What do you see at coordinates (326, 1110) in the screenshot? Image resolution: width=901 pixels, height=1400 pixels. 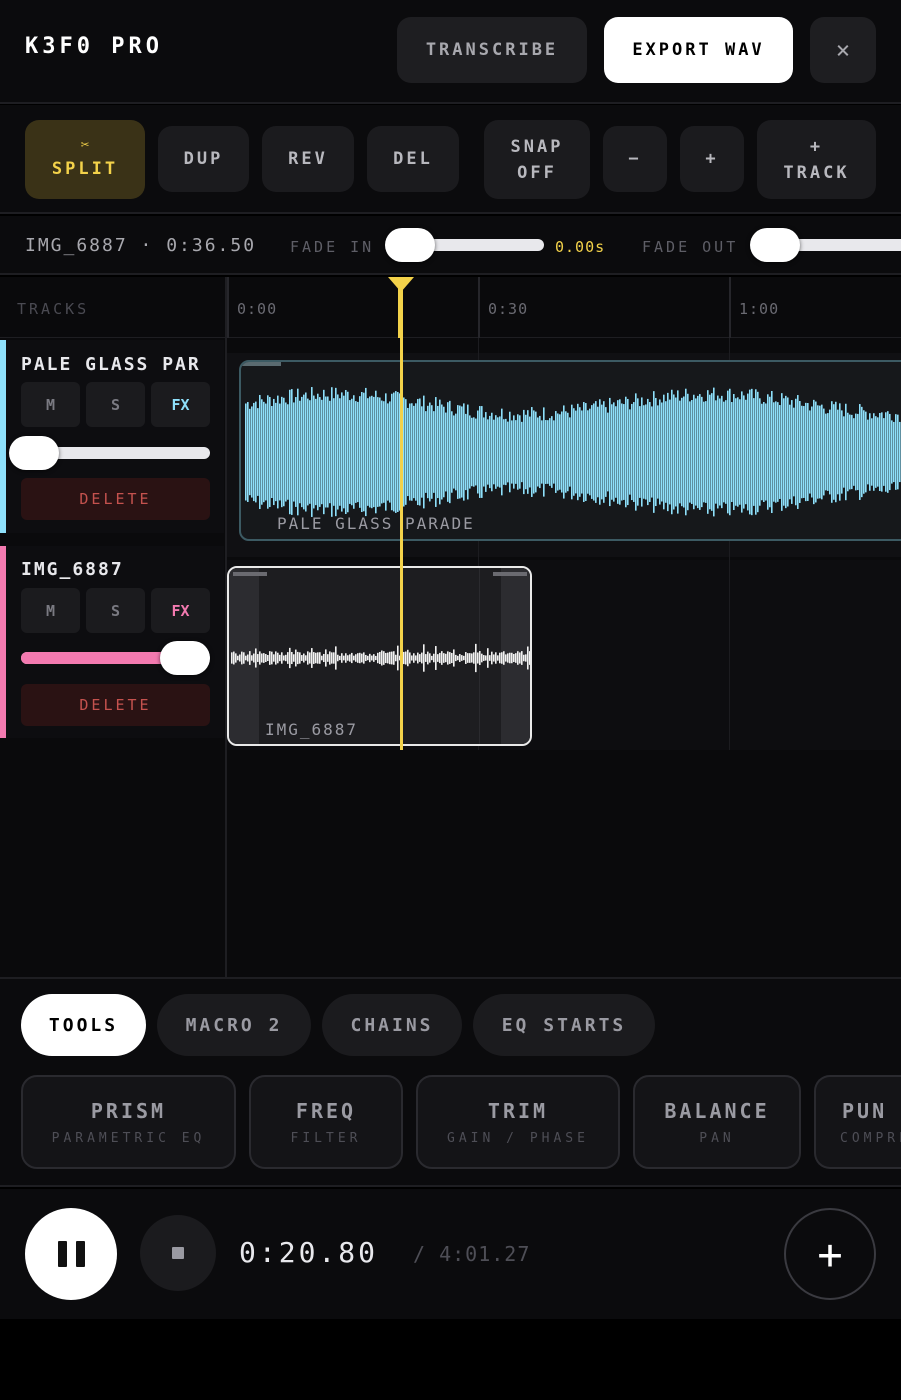 I see `fx-title: FREQ` at bounding box center [326, 1110].